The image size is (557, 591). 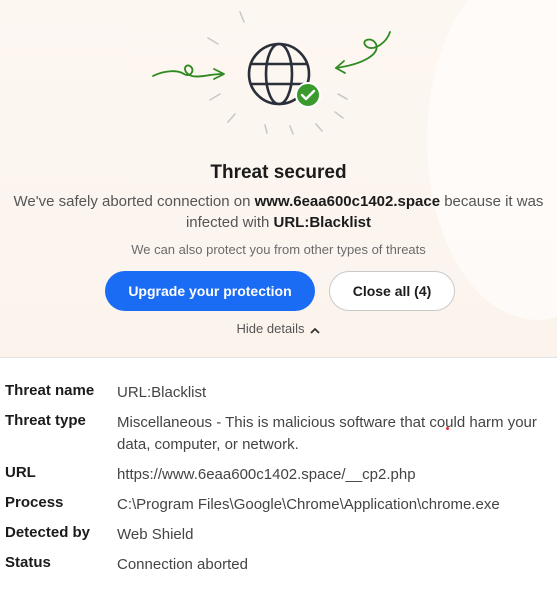 What do you see at coordinates (271, 73) in the screenshot?
I see `hero-illustration` at bounding box center [271, 73].